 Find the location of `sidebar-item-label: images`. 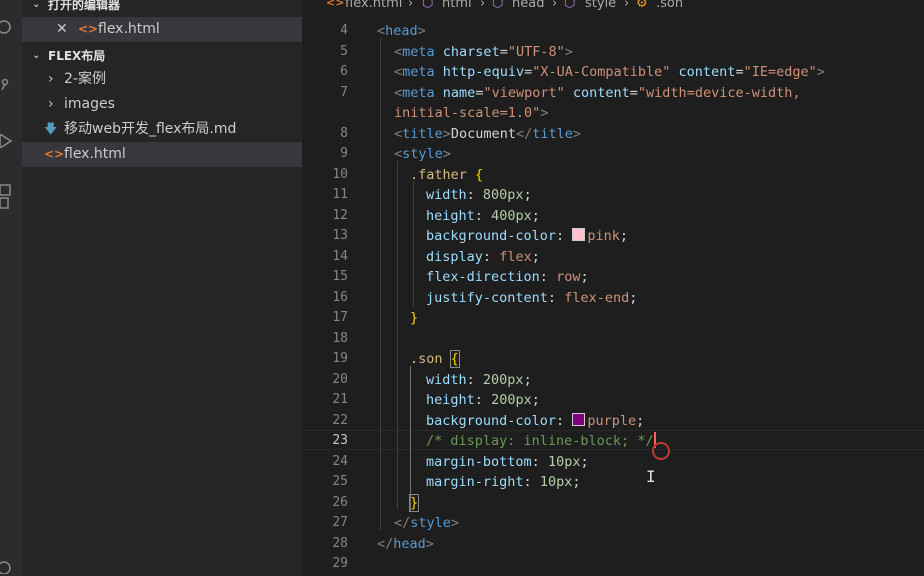

sidebar-item-label: images is located at coordinates (89, 104).